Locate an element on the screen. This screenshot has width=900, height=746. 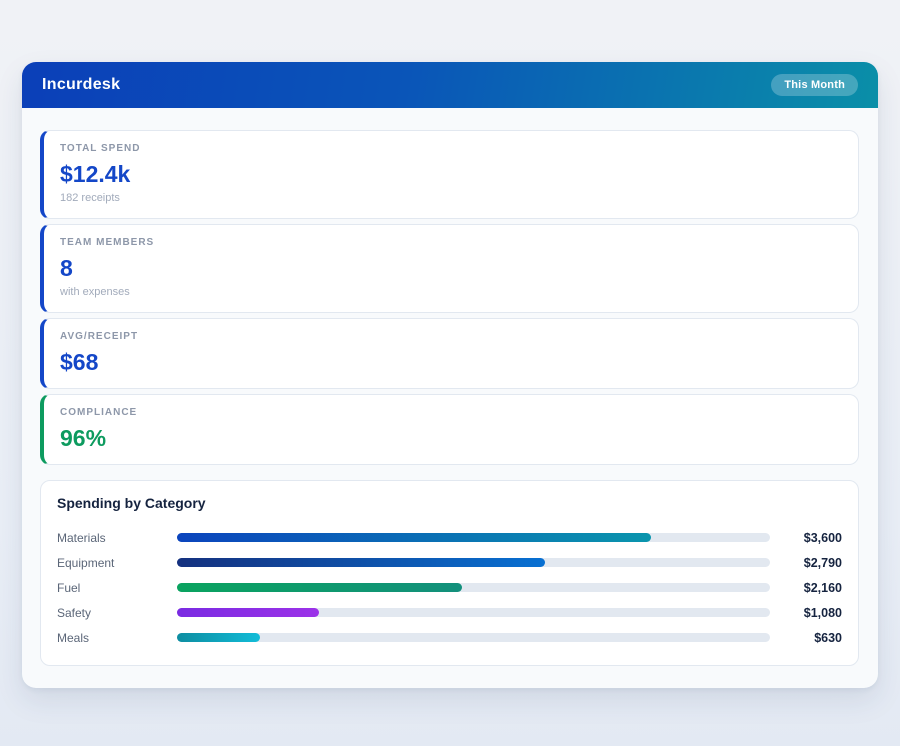
chart-row-meals: Meals $630 is located at coordinates (449, 637).